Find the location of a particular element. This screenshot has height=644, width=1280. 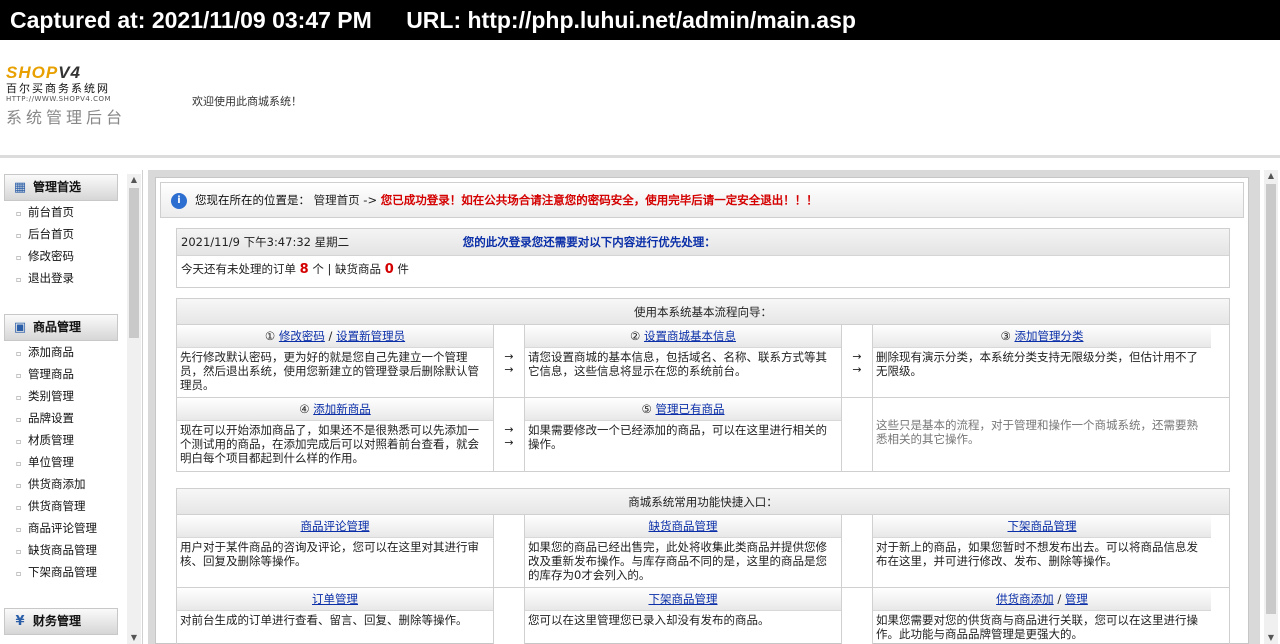

menu-head-label: 商品管理 is located at coordinates (57, 327).